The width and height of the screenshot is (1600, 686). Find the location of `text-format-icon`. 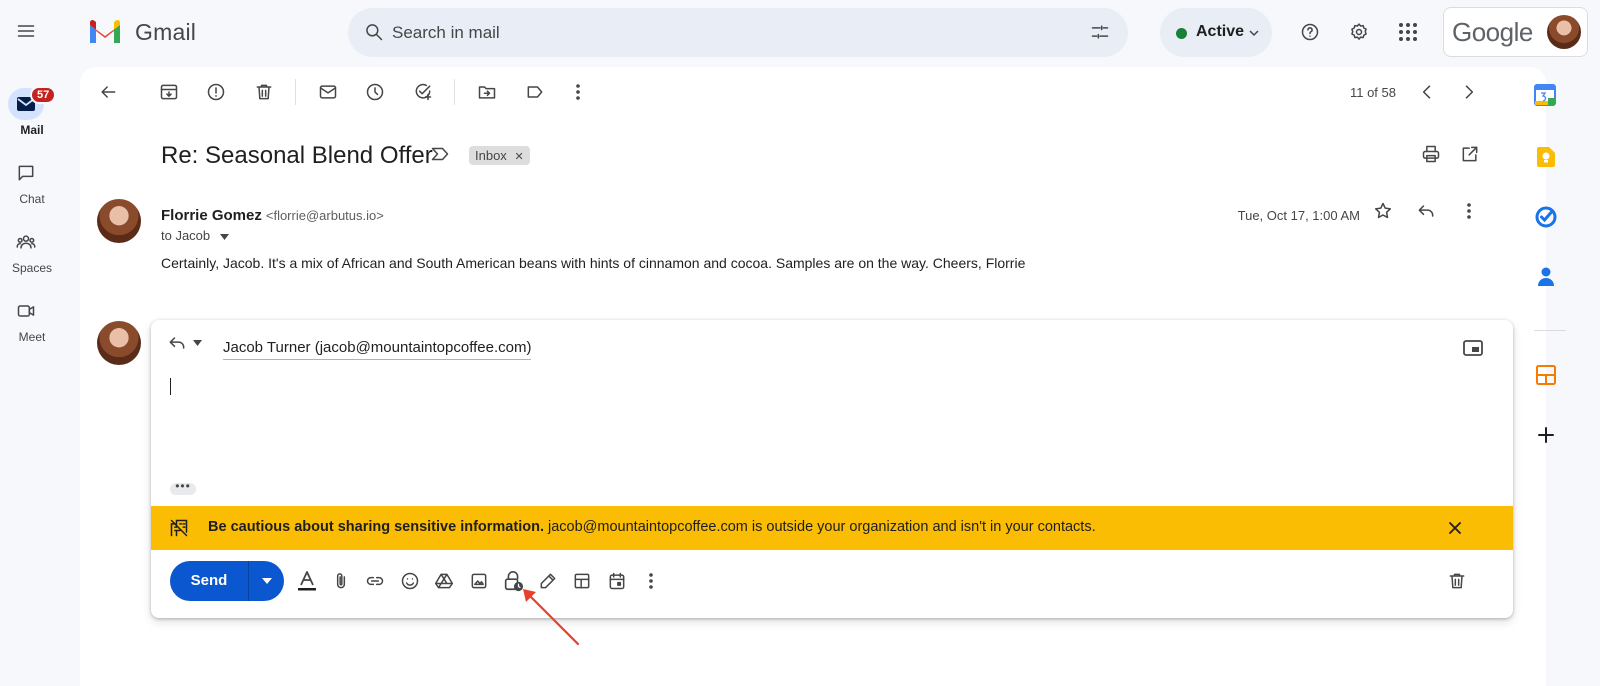

text-format-icon is located at coordinates (307, 581).